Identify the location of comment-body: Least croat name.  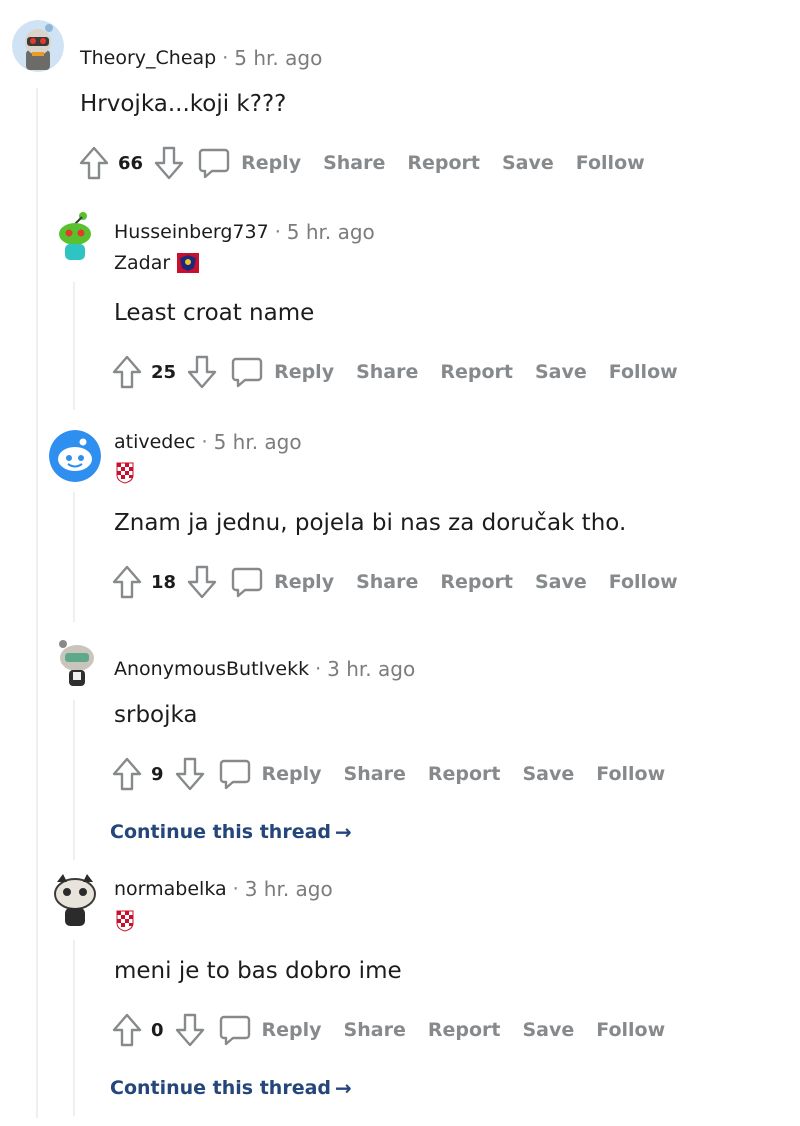
(214, 313).